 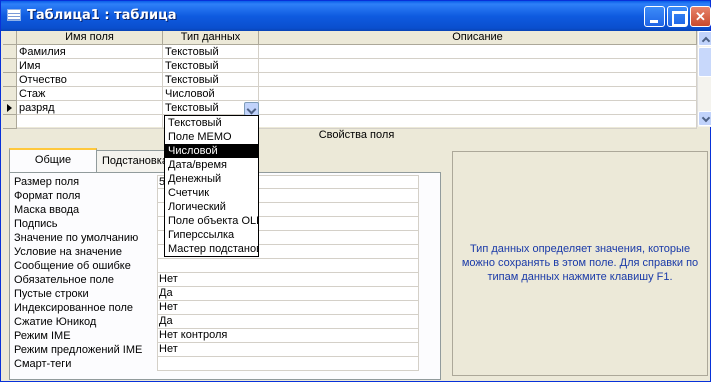 What do you see at coordinates (704, 118) in the screenshot?
I see `scroll-down-icon` at bounding box center [704, 118].